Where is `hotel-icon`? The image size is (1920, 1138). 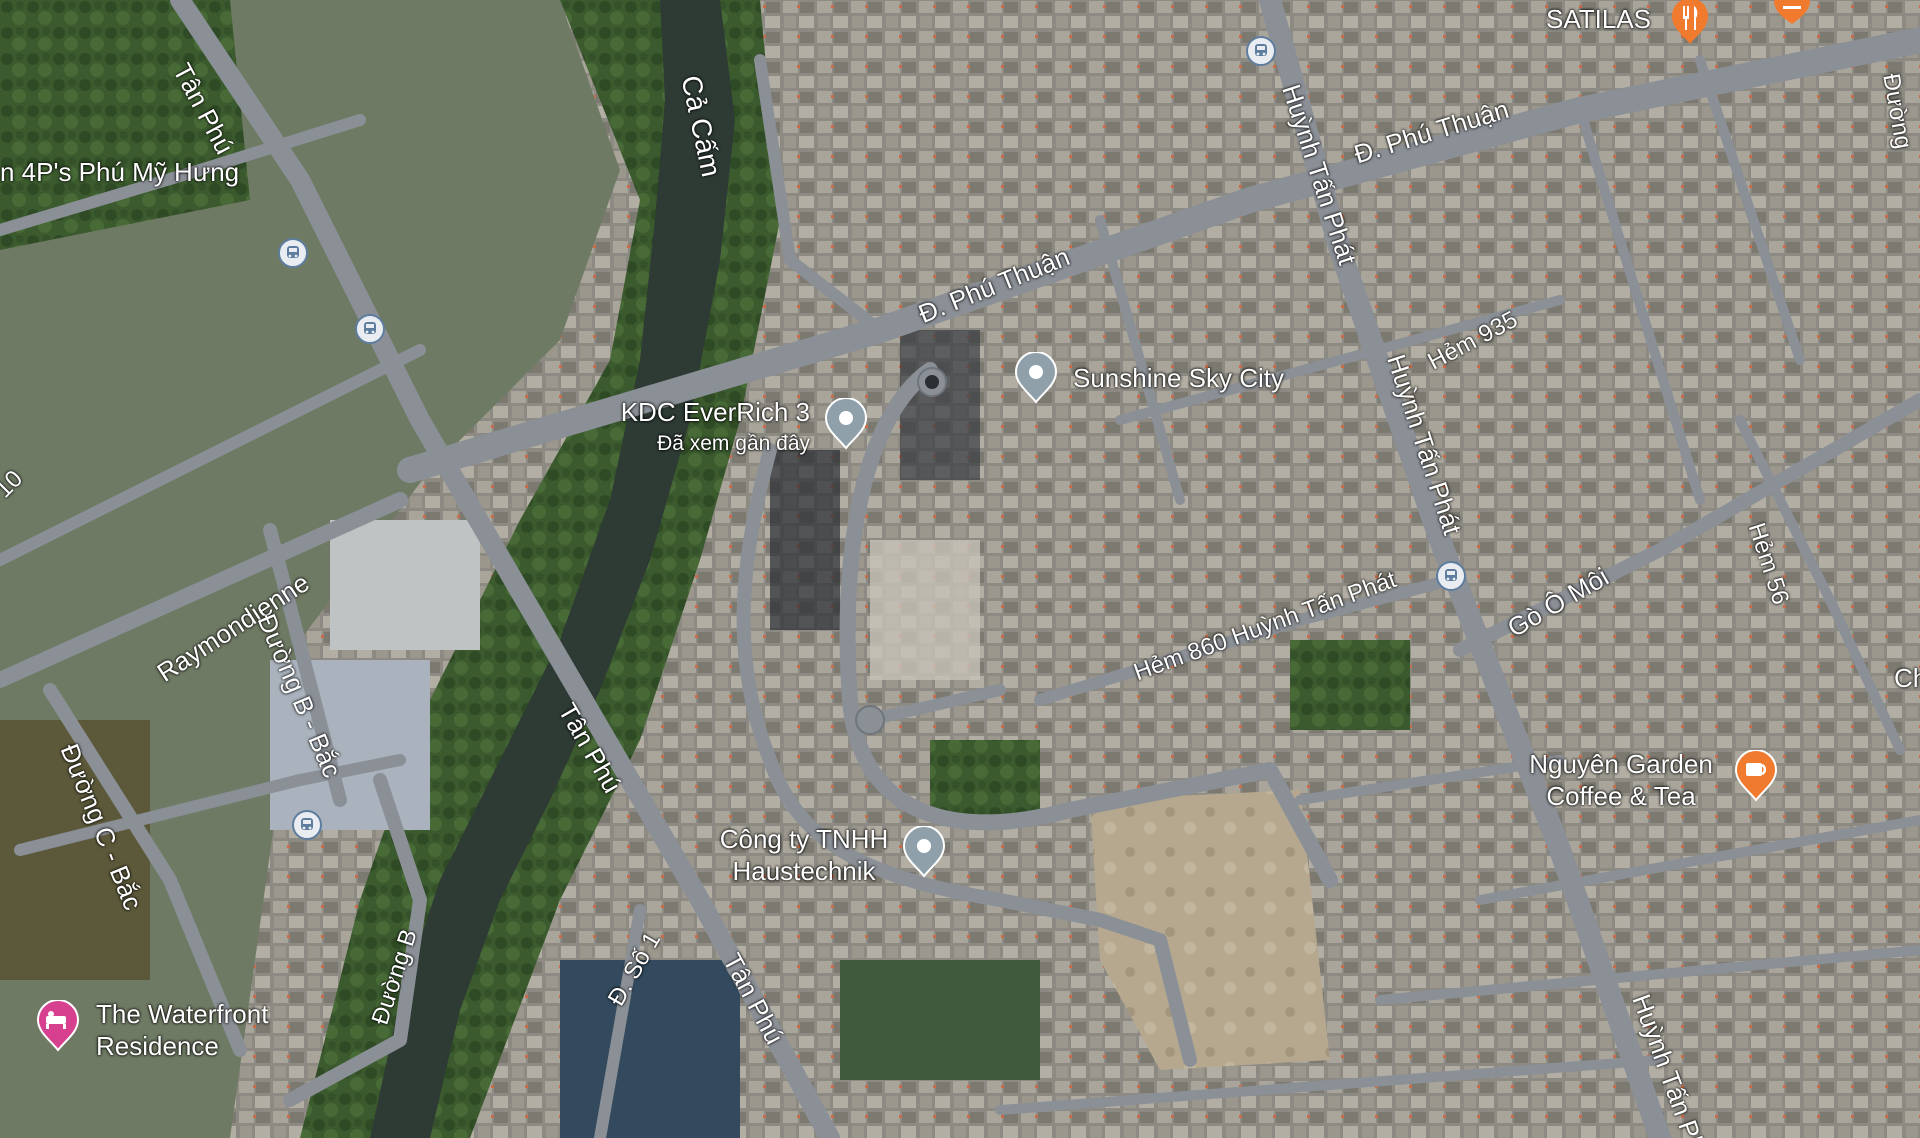 hotel-icon is located at coordinates (58, 1028).